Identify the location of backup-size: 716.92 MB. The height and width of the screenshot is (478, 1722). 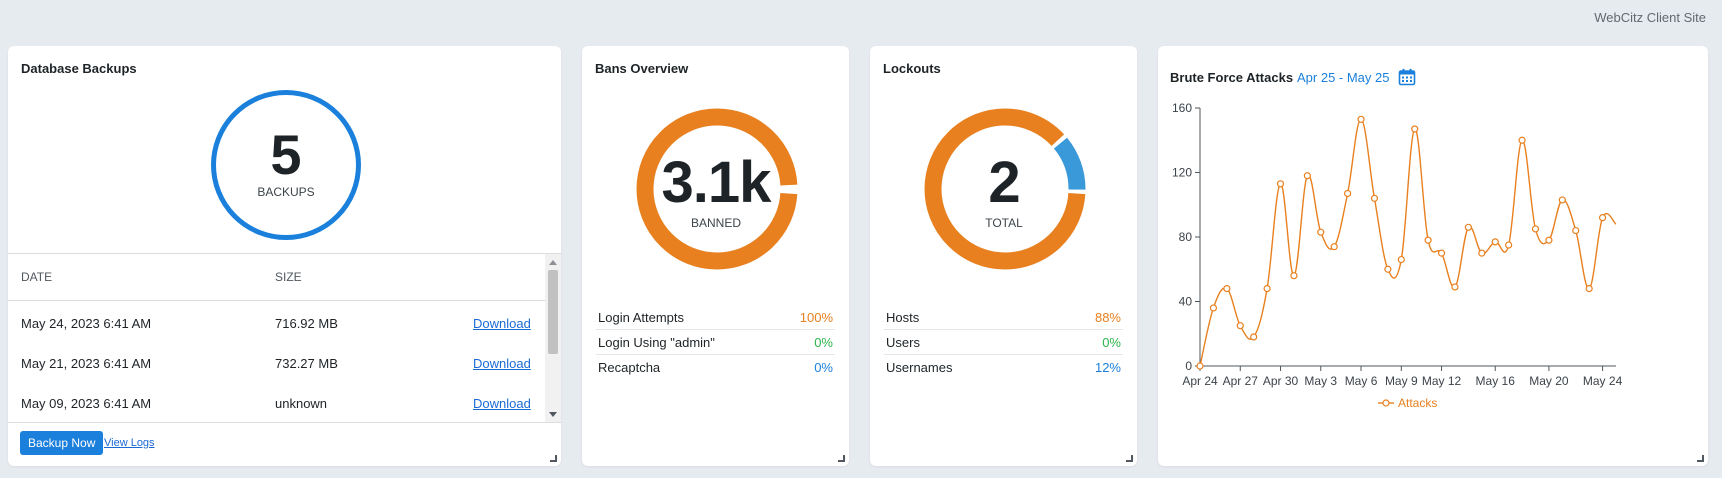
(306, 323).